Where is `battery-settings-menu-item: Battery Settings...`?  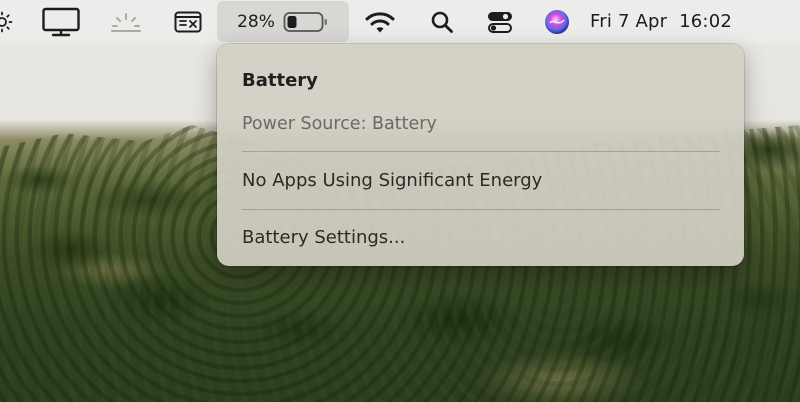
battery-settings-menu-item: Battery Settings... is located at coordinates (323, 237).